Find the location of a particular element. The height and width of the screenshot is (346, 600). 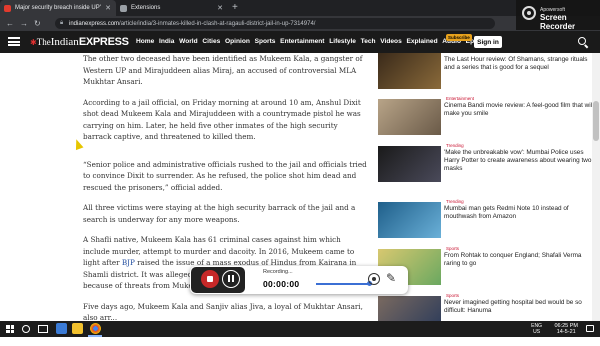

mouse-cursor-icon is located at coordinates (78, 144).